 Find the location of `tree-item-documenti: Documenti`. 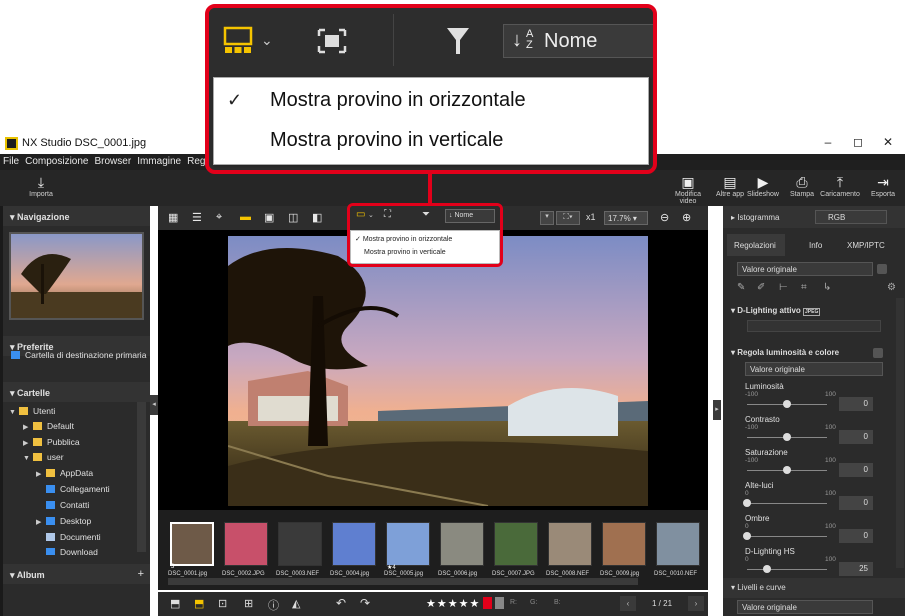

tree-item-documenti: Documenti is located at coordinates (73, 537).